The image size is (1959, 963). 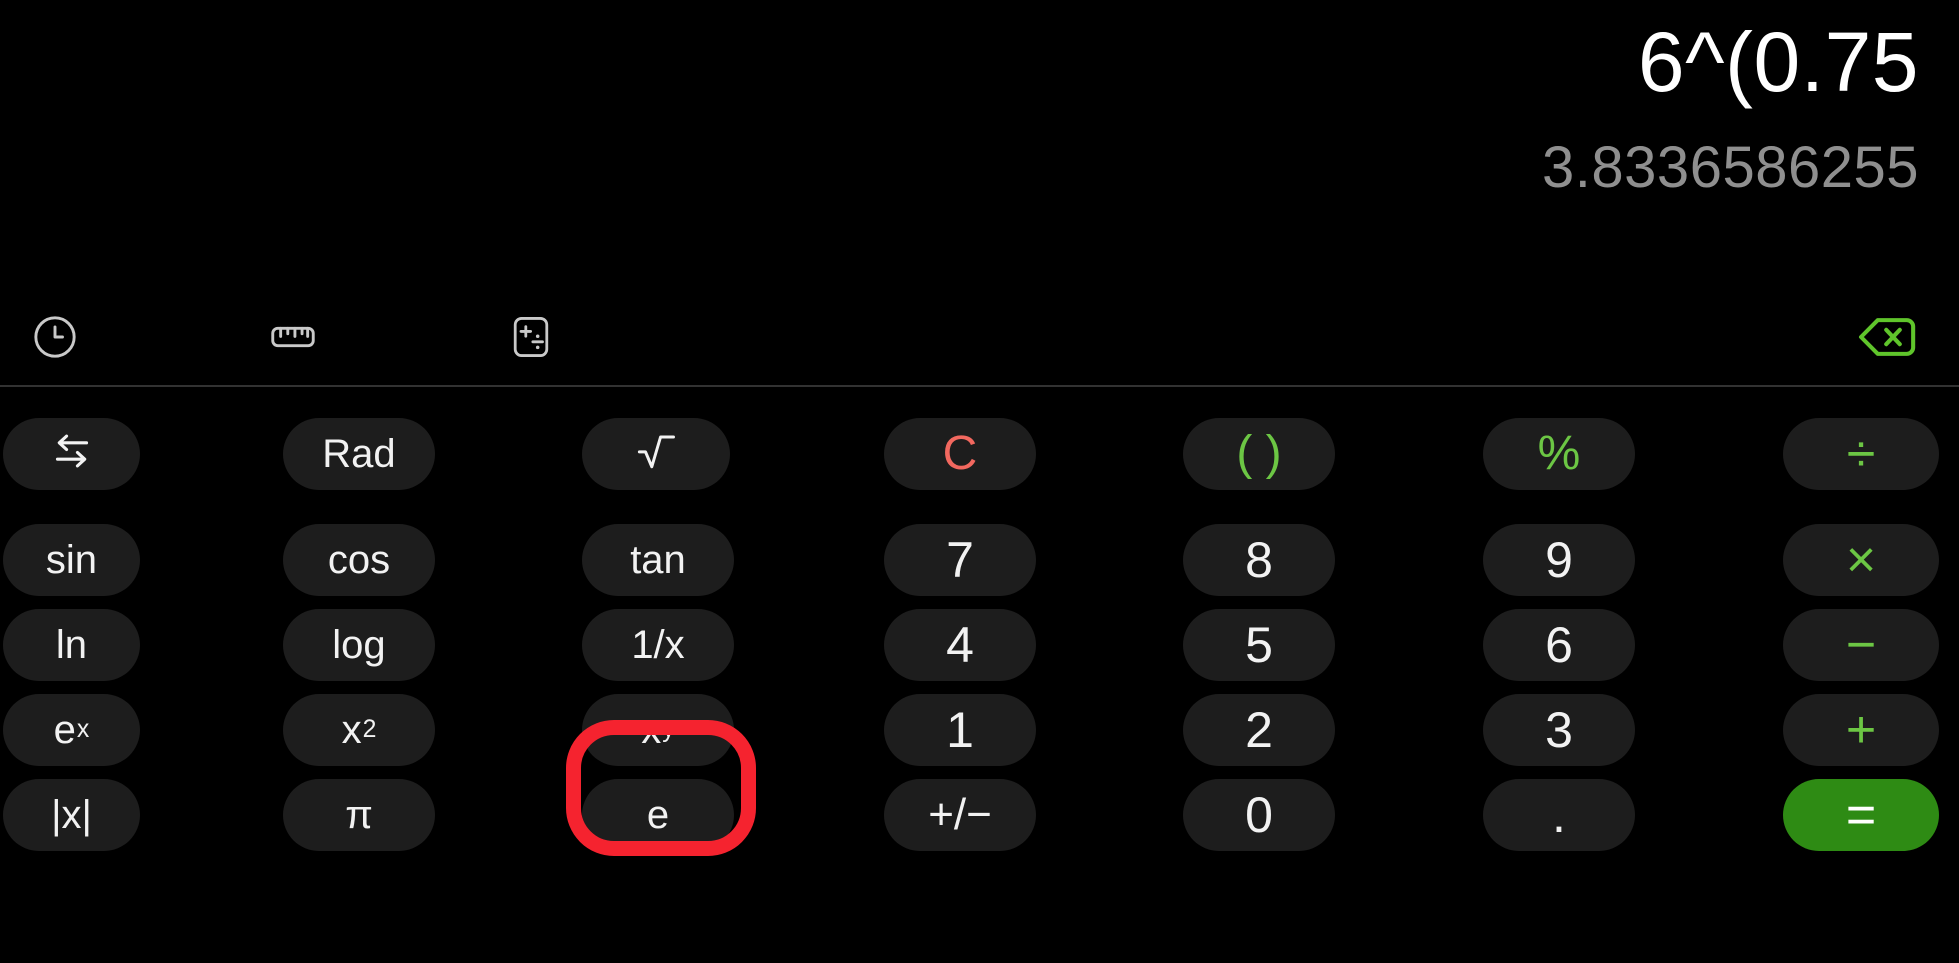 I want to click on key-euler: e, so click(x=658, y=815).